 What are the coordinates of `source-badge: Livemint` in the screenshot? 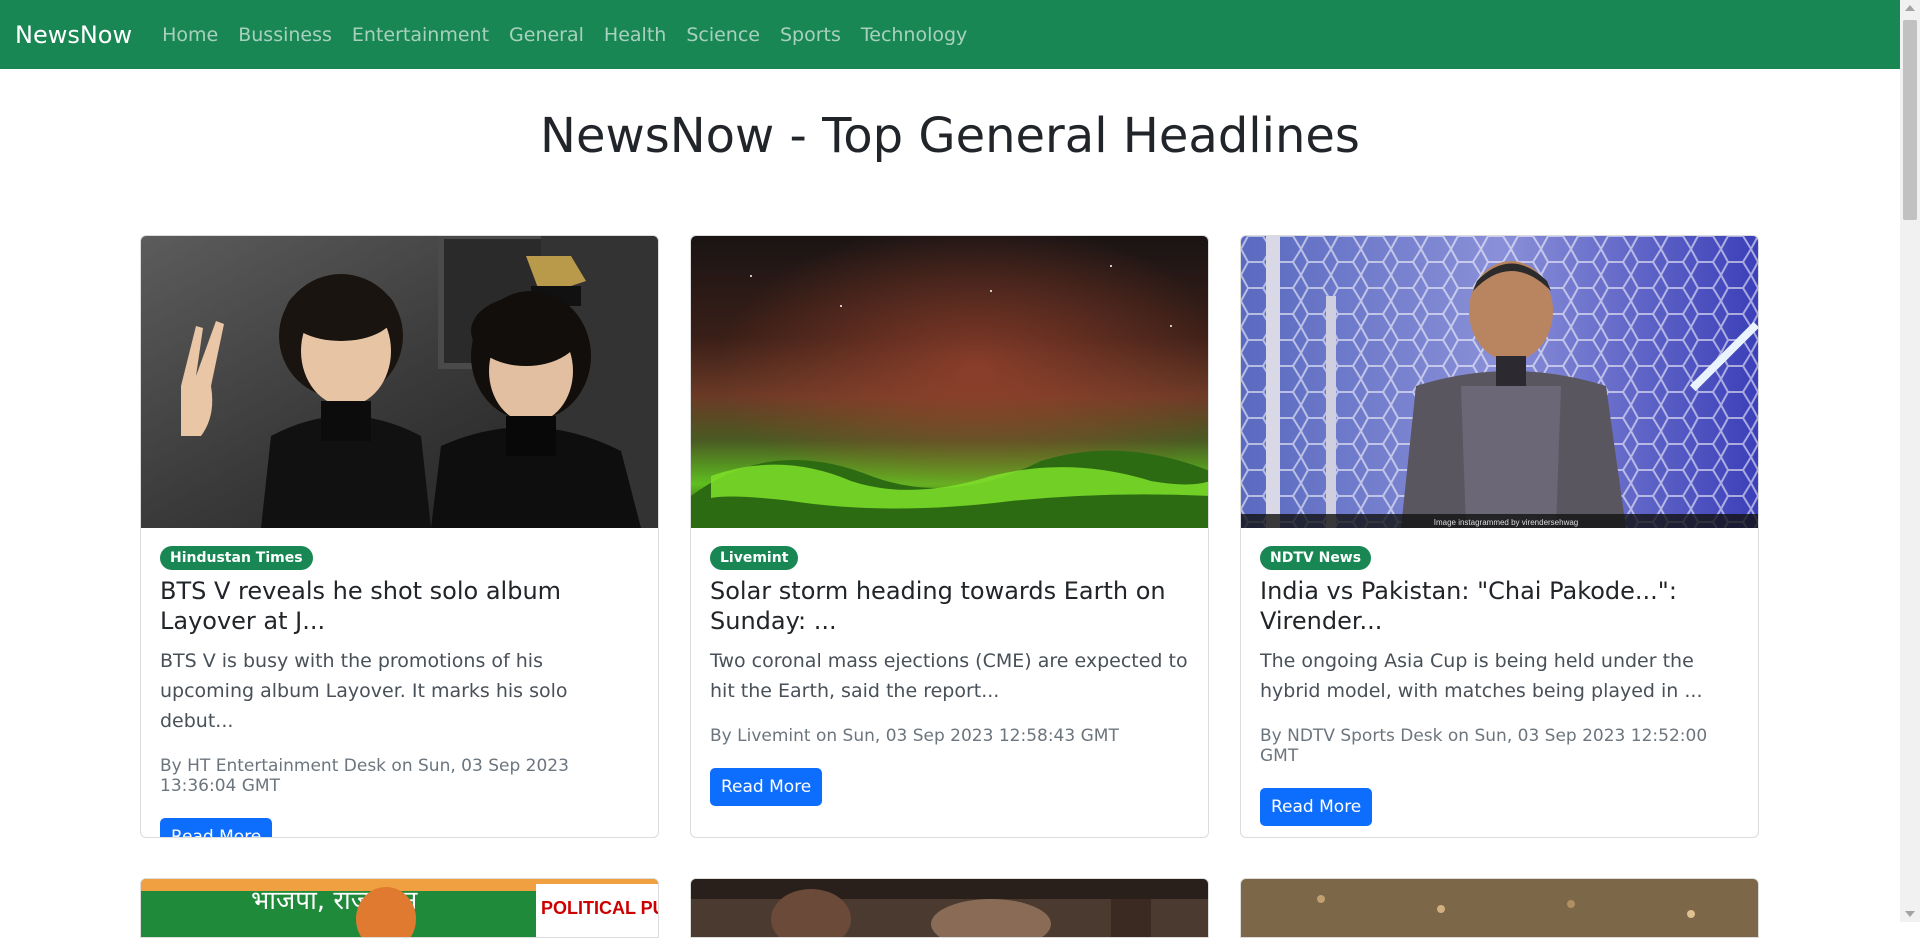 It's located at (754, 558).